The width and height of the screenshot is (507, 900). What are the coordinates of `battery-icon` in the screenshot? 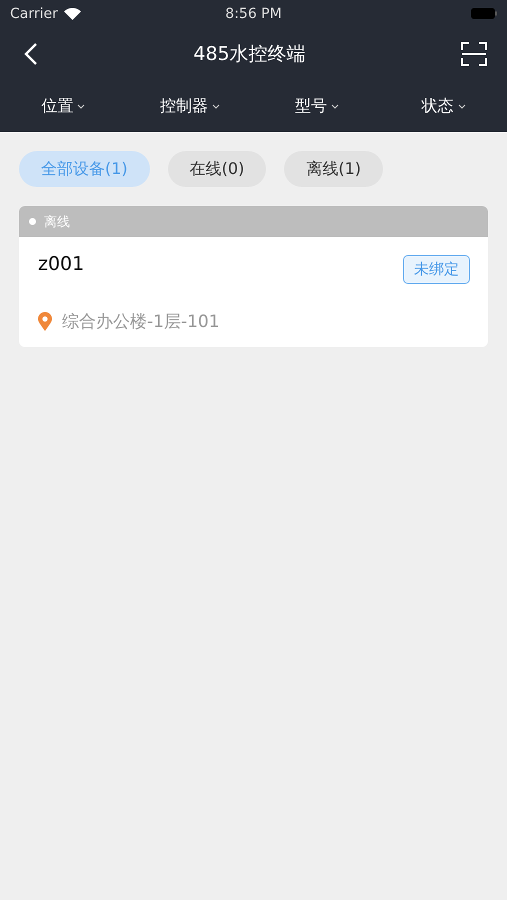 It's located at (483, 13).